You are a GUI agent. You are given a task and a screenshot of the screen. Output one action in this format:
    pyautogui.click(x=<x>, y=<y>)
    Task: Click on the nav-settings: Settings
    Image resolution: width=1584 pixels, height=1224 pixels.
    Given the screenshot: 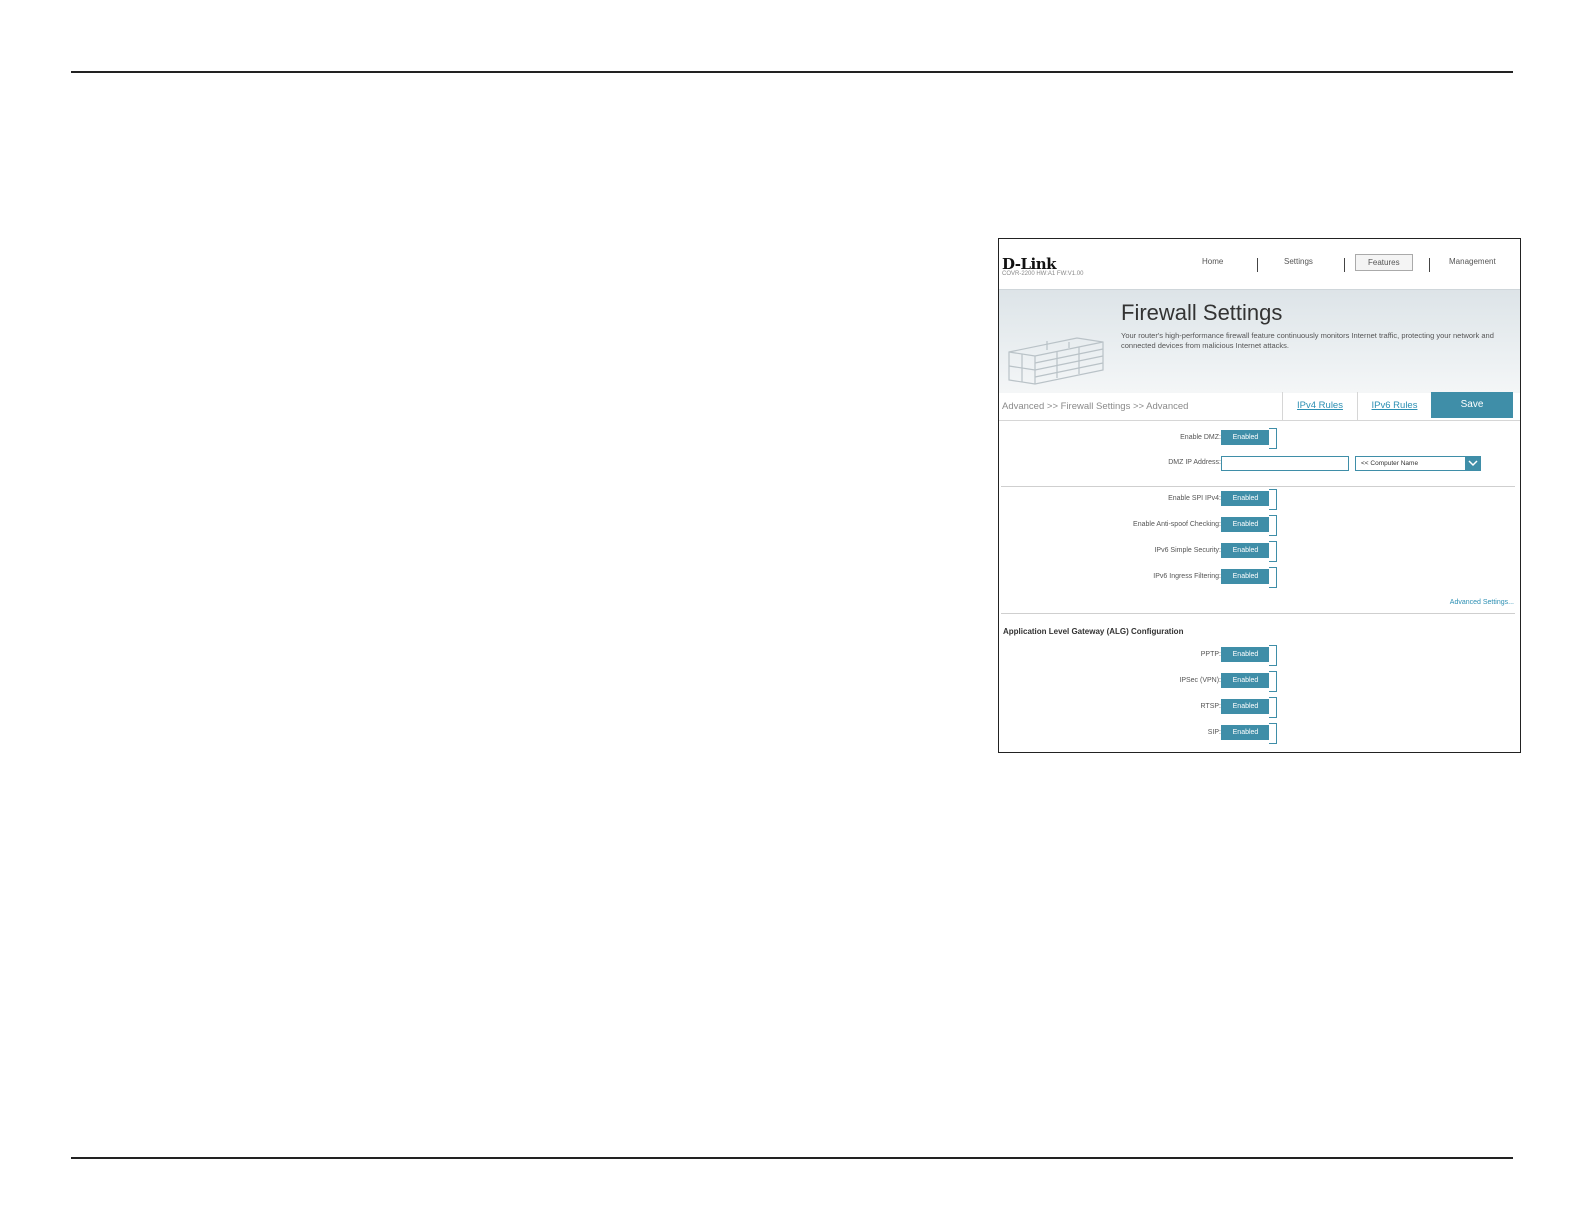 What is the action you would take?
    pyautogui.click(x=1298, y=261)
    